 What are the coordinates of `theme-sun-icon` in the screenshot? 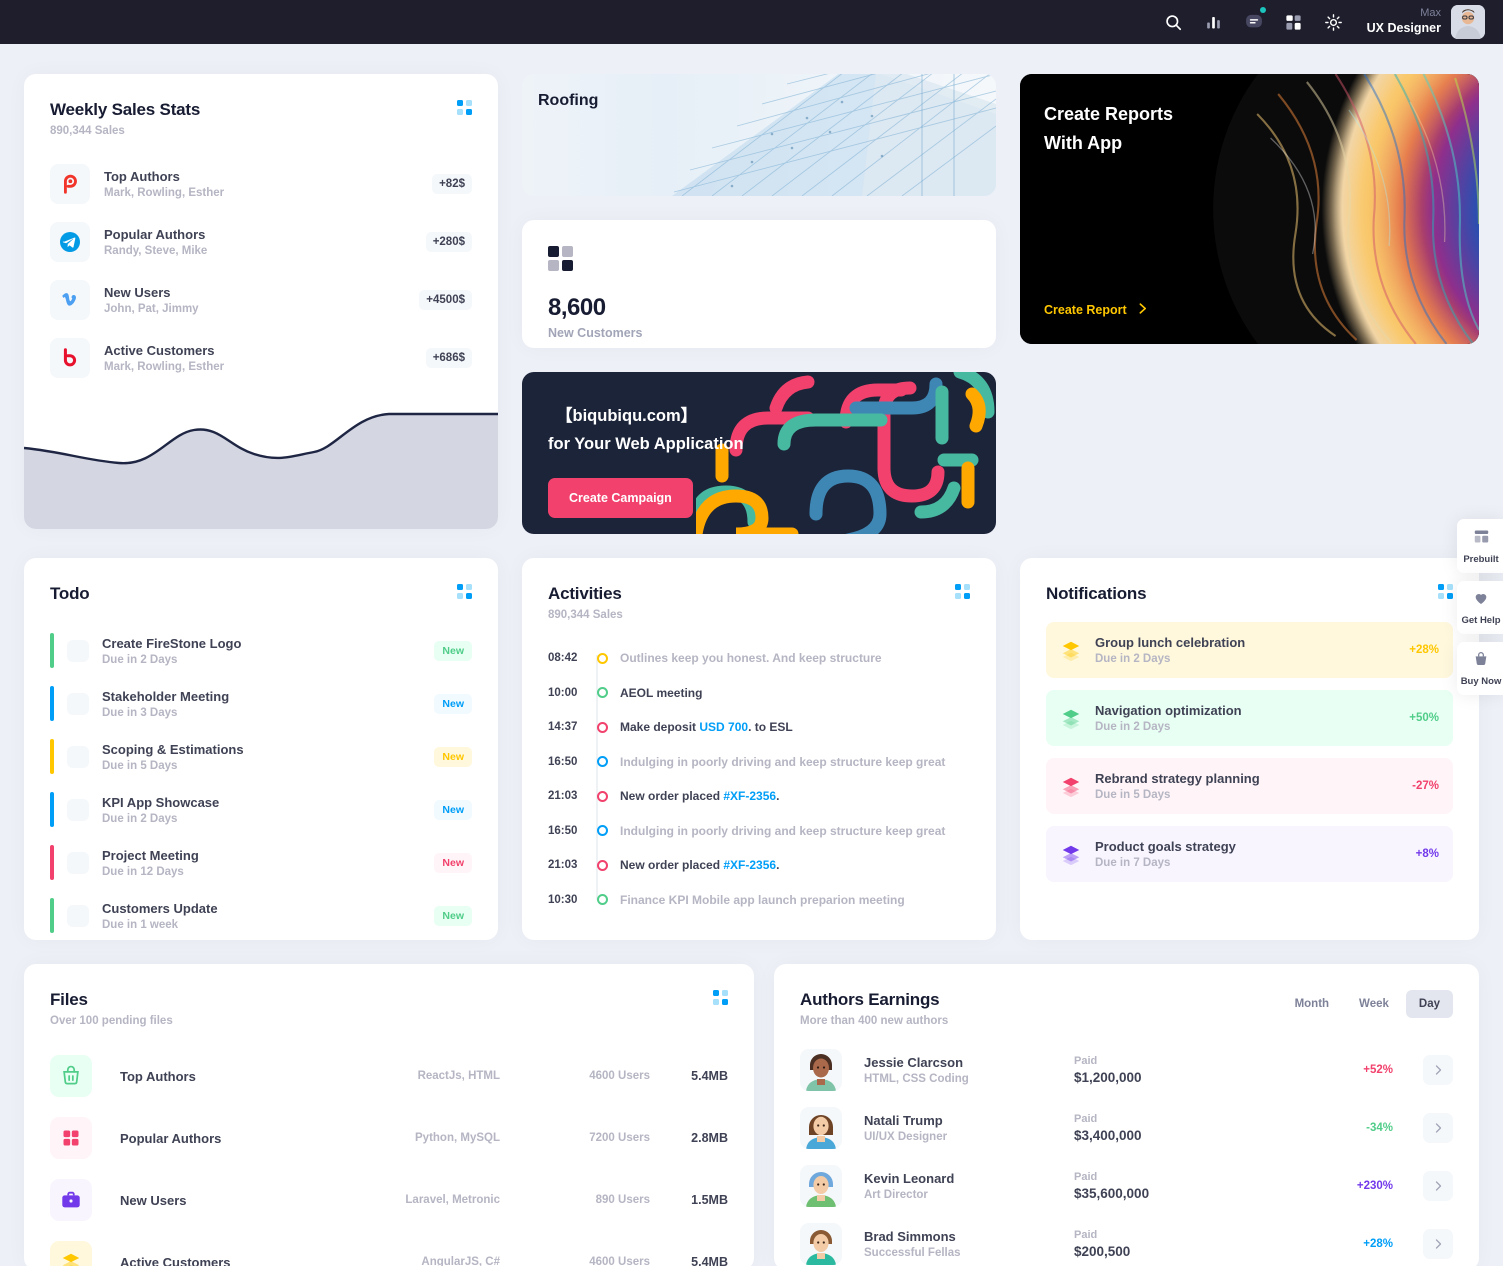 It's located at (1334, 22).